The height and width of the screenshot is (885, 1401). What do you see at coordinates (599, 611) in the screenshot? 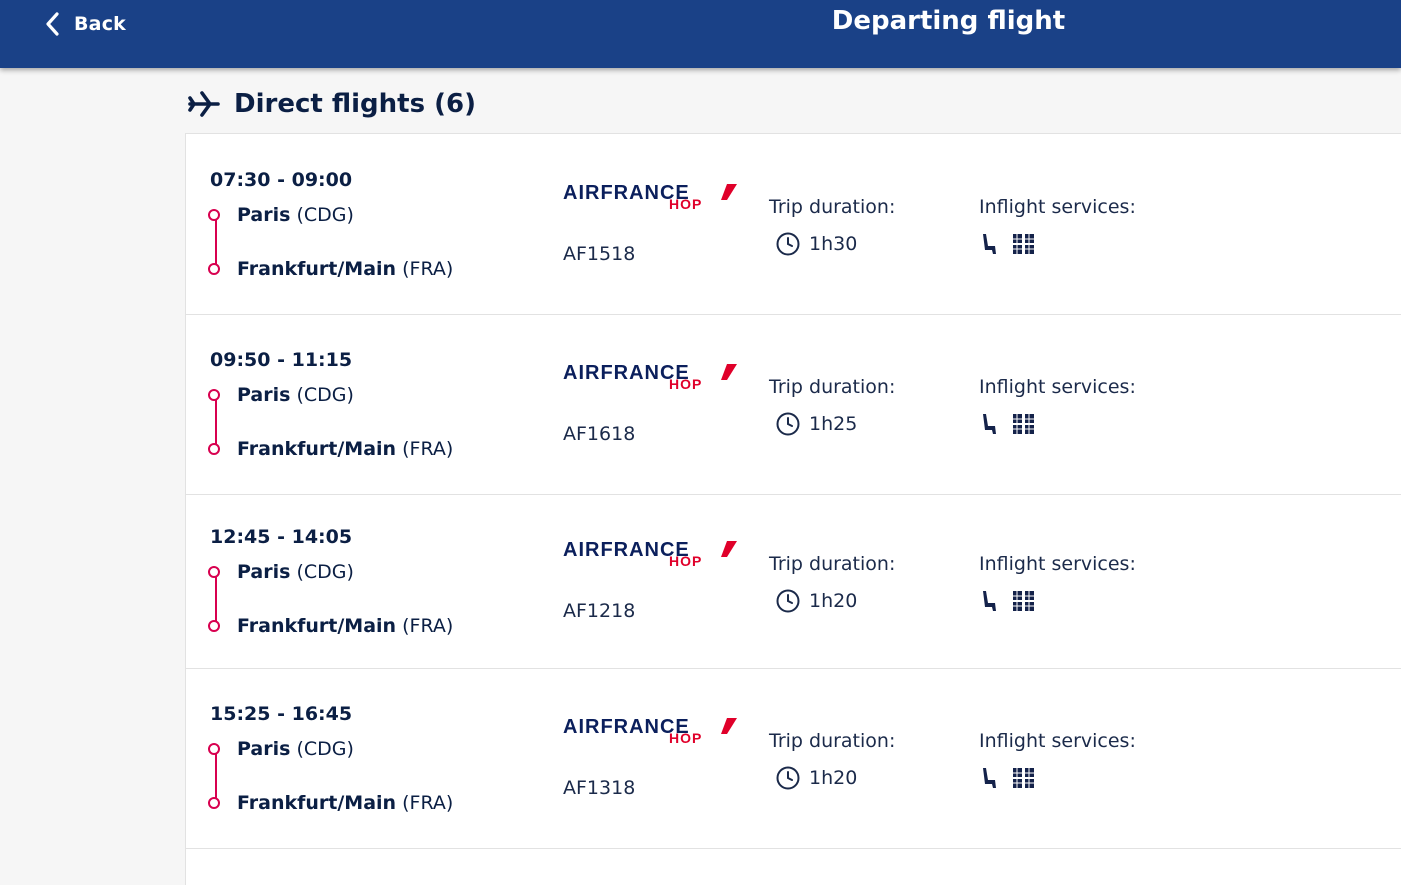
I see `flight-number: AF1218` at bounding box center [599, 611].